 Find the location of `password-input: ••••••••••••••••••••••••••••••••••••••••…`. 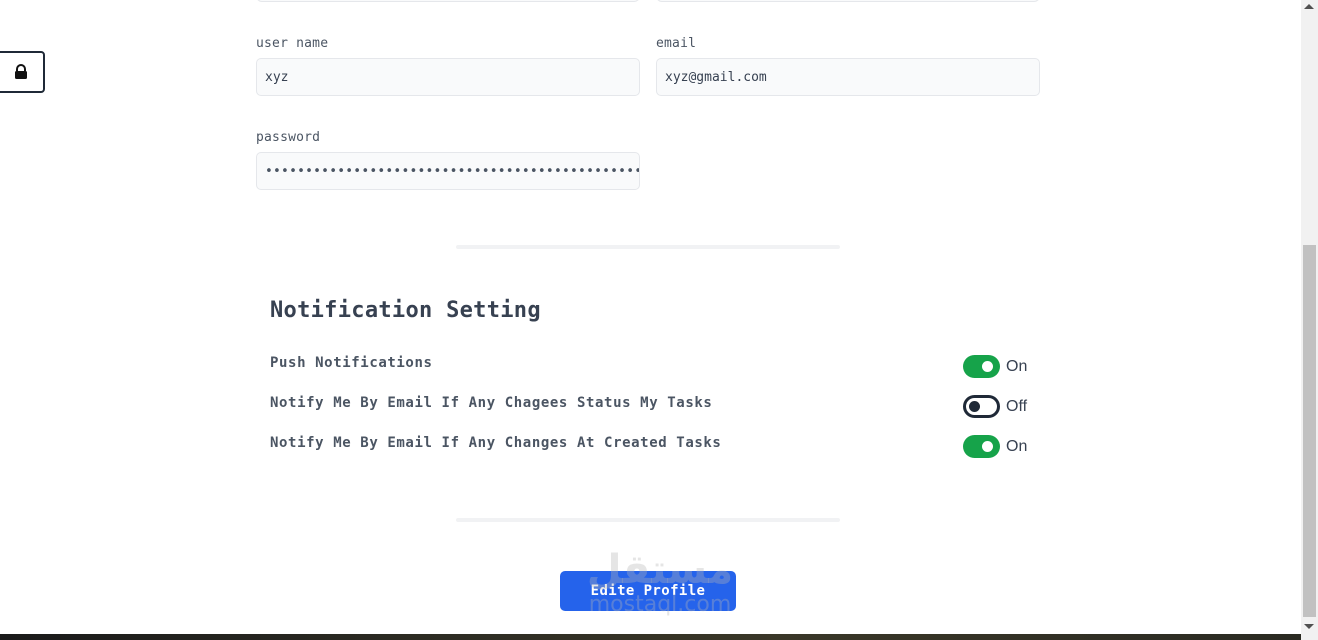

password-input: ••••••••••••••••••••••••••••••••••••••••… is located at coordinates (448, 171).